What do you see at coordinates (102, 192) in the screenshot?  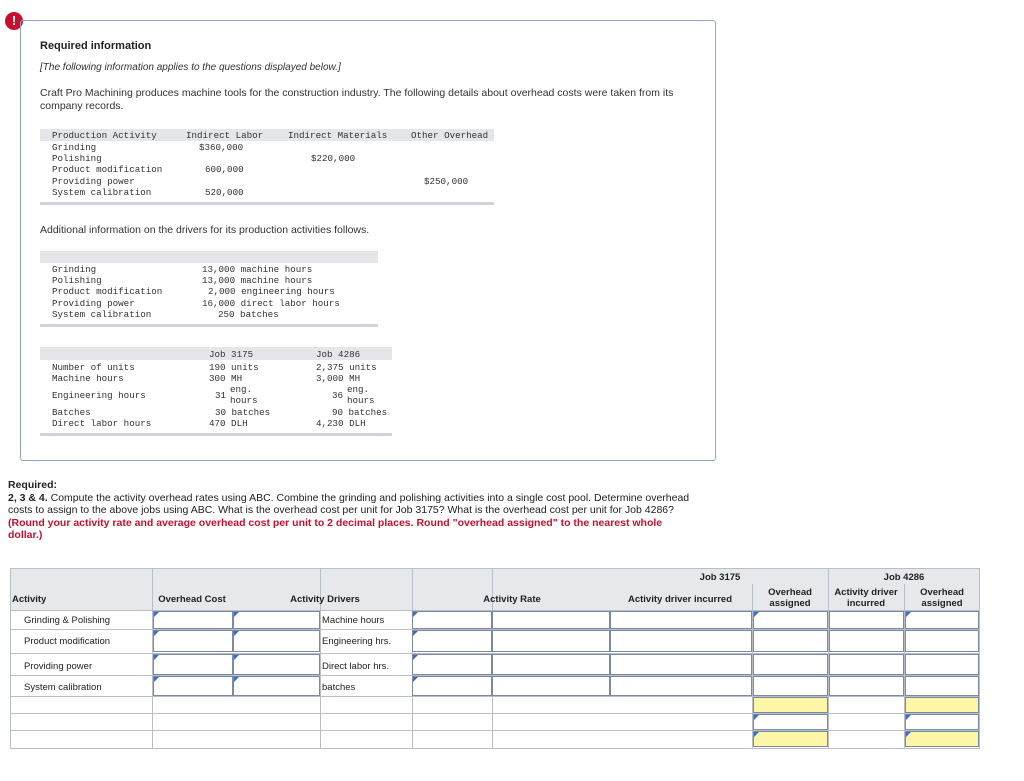 I see `cost-row-activity: System calibration` at bounding box center [102, 192].